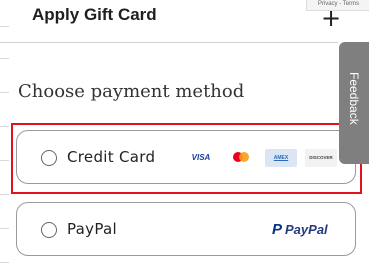 The height and width of the screenshot is (280, 369). What do you see at coordinates (94, 14) in the screenshot?
I see `gift-card-title: Apply Gift Card` at bounding box center [94, 14].